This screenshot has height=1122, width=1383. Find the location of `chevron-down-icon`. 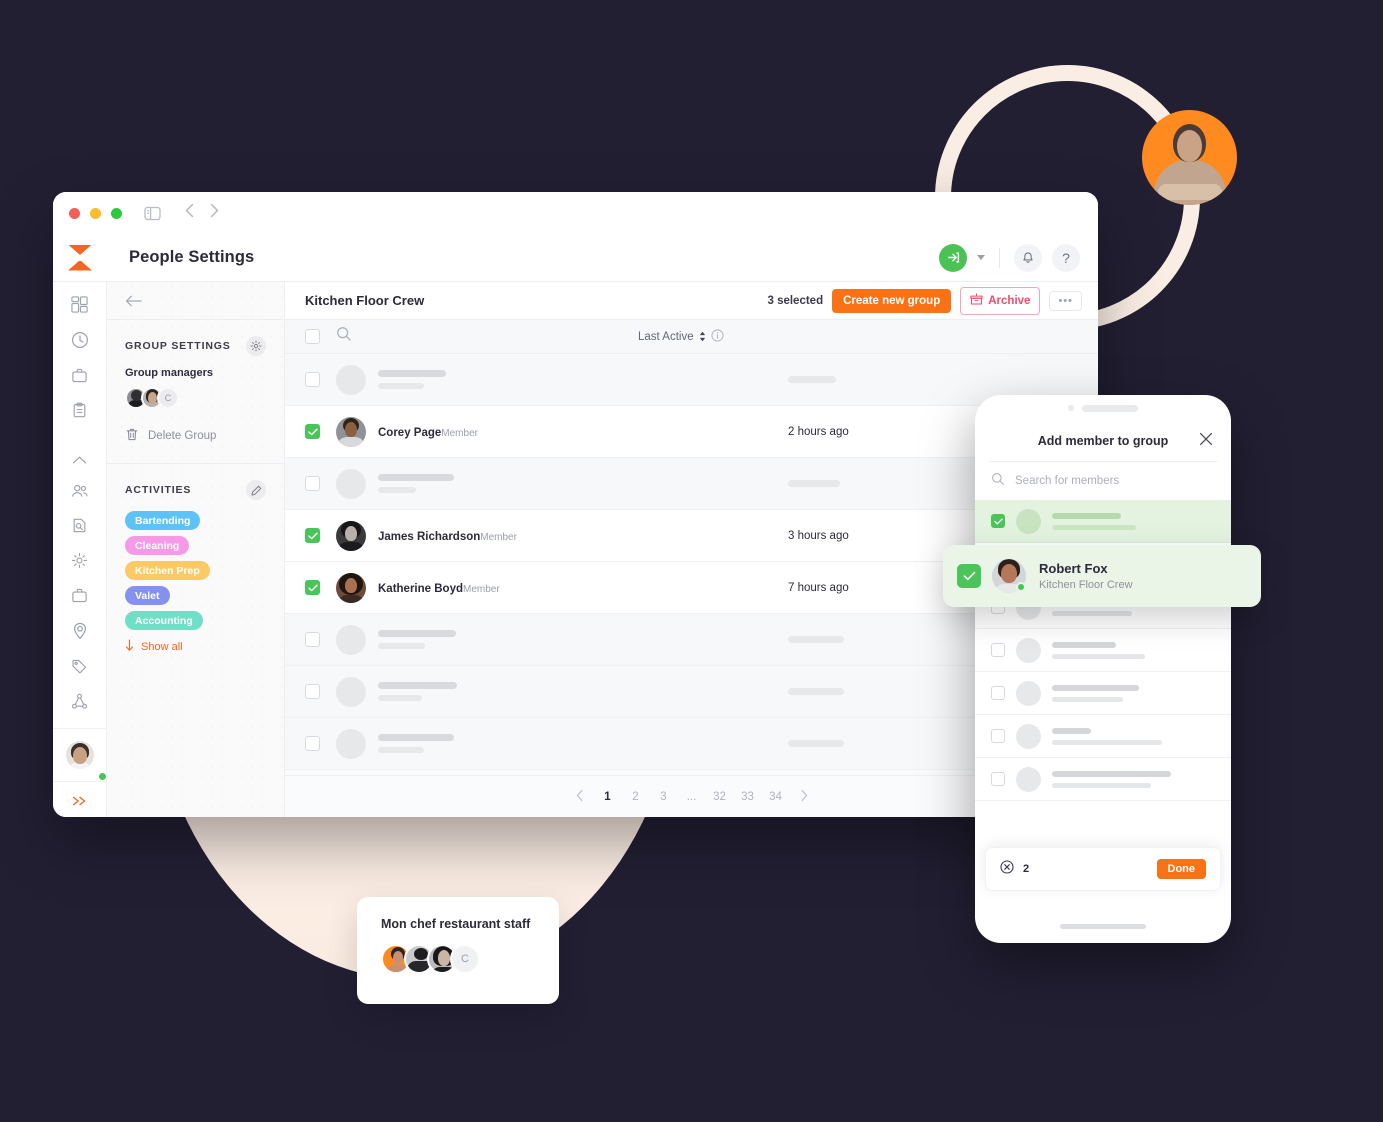

chevron-down-icon is located at coordinates (981, 257).